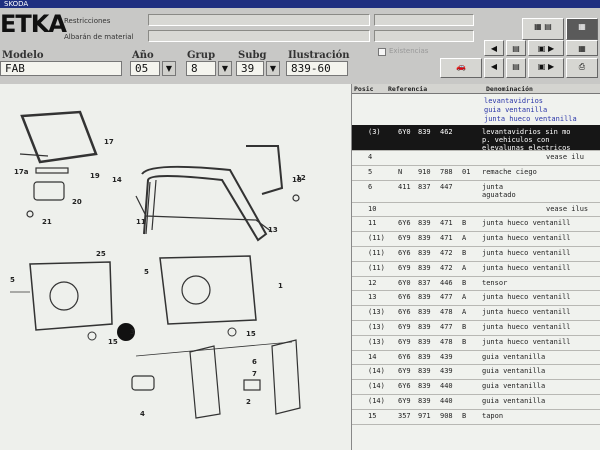 The height and width of the screenshot is (450, 600). I want to click on prev-page-button: ◀, so click(494, 48).